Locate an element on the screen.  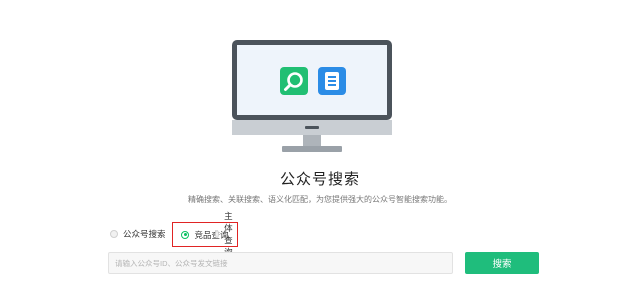
search-icon is located at coordinates (294, 81).